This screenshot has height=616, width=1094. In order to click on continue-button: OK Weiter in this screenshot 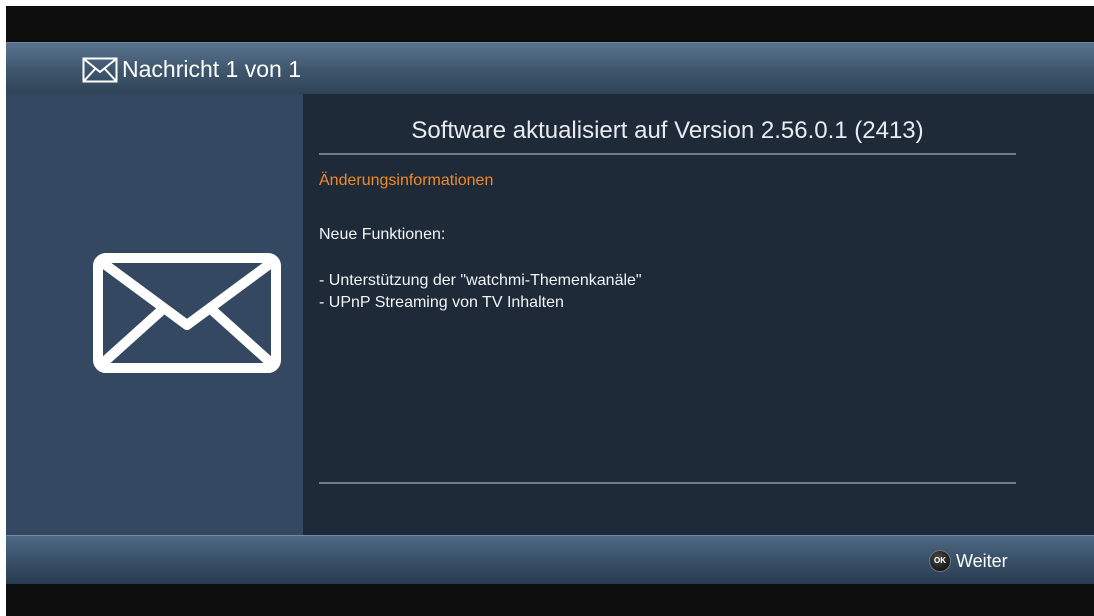, I will do `click(968, 561)`.